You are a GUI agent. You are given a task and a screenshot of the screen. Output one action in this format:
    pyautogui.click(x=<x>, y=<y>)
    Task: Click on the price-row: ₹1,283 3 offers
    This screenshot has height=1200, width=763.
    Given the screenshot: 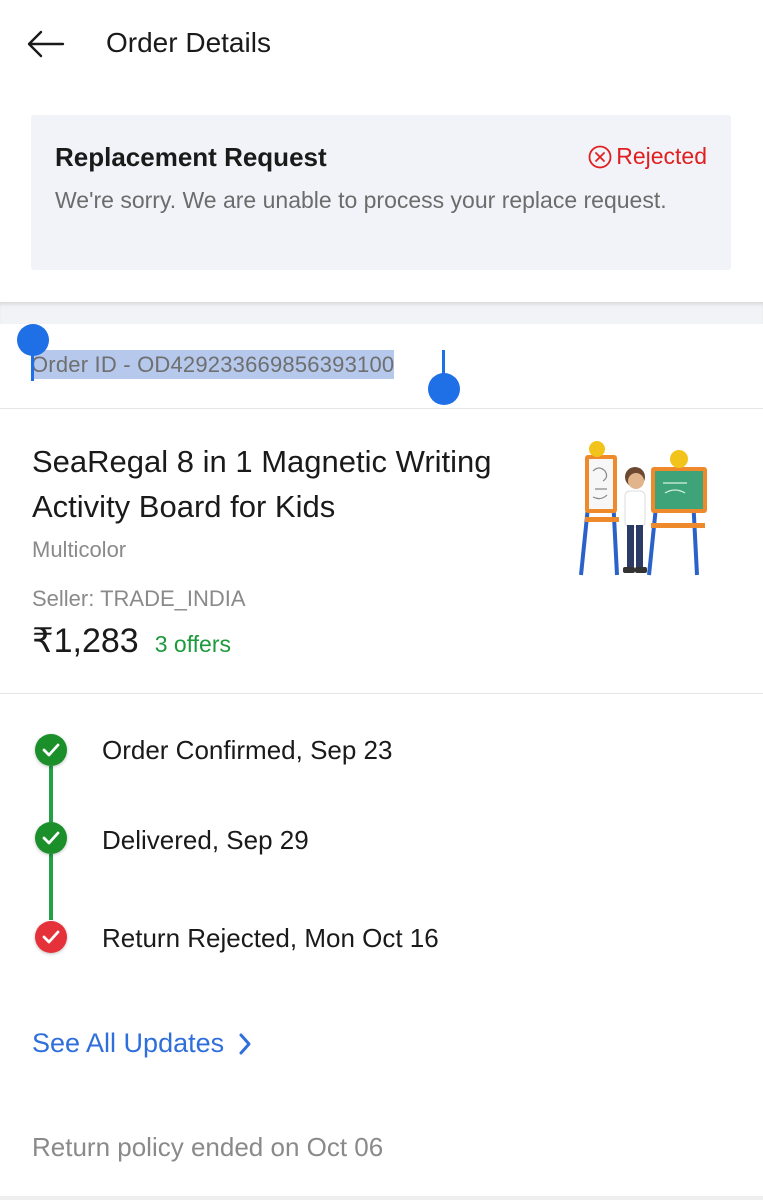 What is the action you would take?
    pyautogui.click(x=131, y=641)
    